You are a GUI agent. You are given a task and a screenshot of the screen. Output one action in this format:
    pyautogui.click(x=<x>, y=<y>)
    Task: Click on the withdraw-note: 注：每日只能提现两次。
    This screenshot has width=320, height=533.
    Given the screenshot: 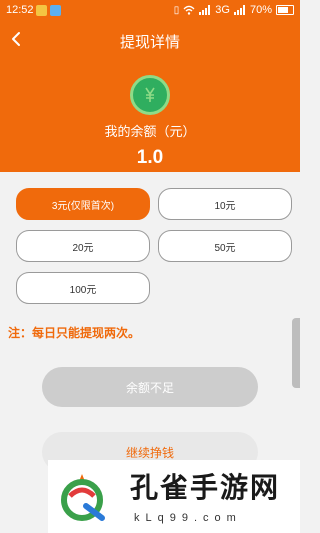 What is the action you would take?
    pyautogui.click(x=74, y=333)
    